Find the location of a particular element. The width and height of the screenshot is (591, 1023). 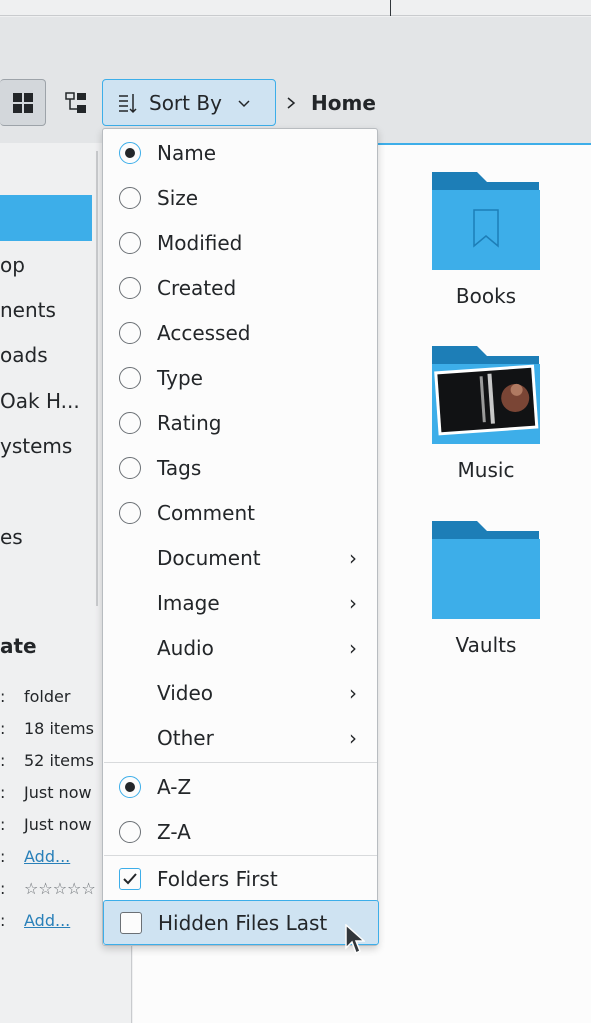

menu-item-video-submenu: Video › is located at coordinates (240, 692).